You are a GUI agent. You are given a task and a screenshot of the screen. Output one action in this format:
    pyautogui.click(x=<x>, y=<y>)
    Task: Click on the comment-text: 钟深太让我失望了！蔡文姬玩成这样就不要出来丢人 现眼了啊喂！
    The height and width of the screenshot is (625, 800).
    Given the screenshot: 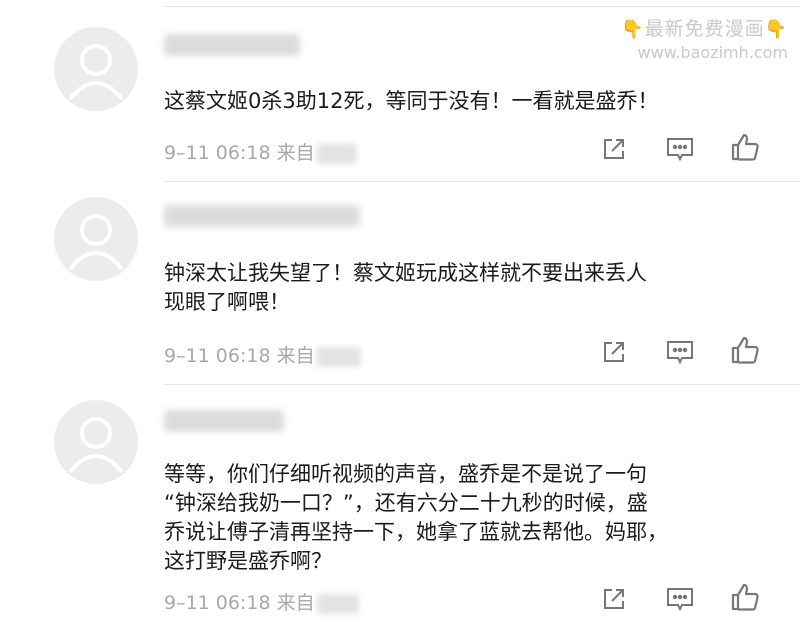 What is the action you would take?
    pyautogui.click(x=405, y=287)
    